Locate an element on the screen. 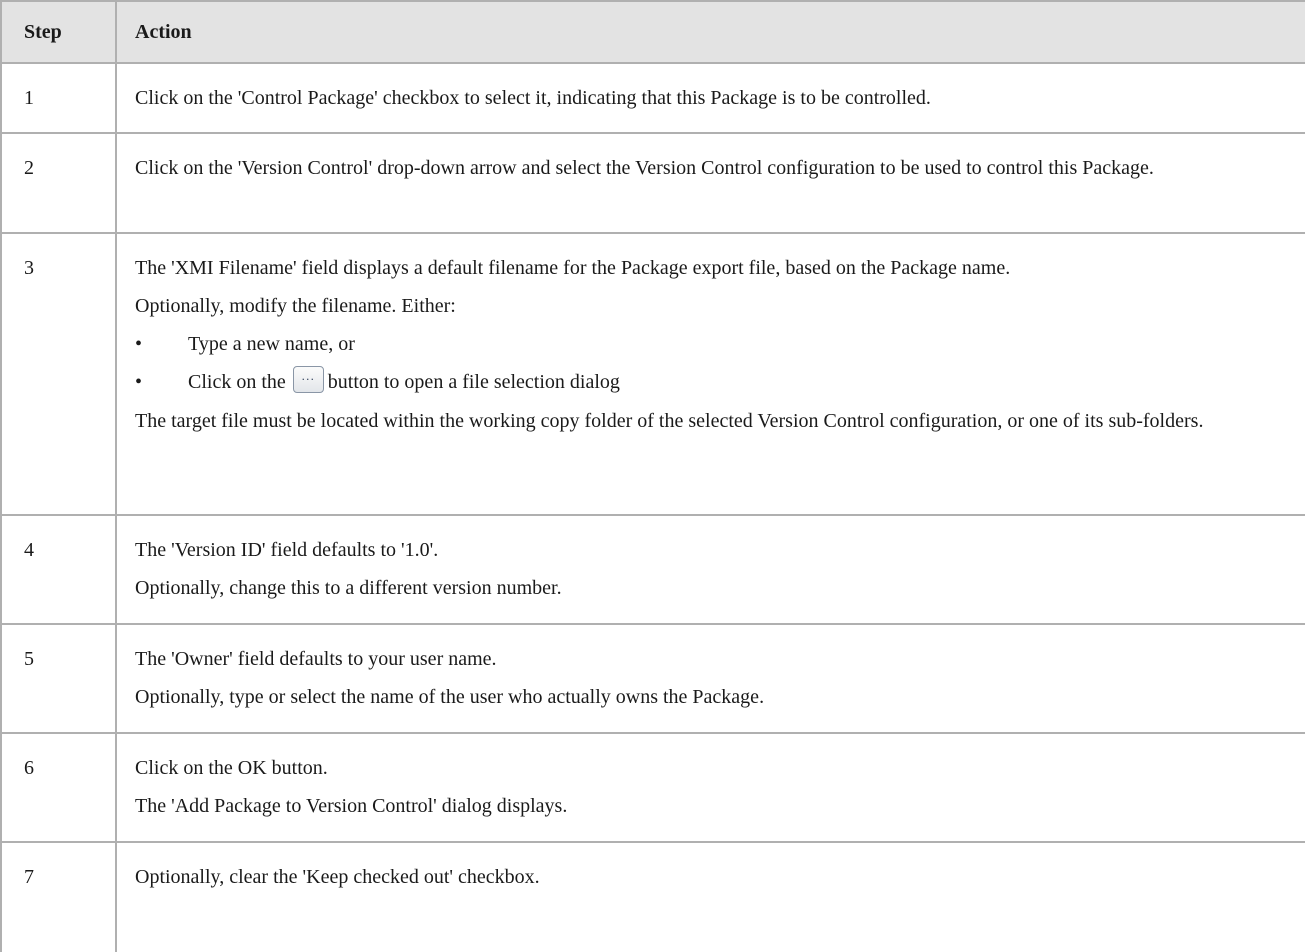 The image size is (1305, 952). bullet-text-before: Click on the is located at coordinates (237, 382).